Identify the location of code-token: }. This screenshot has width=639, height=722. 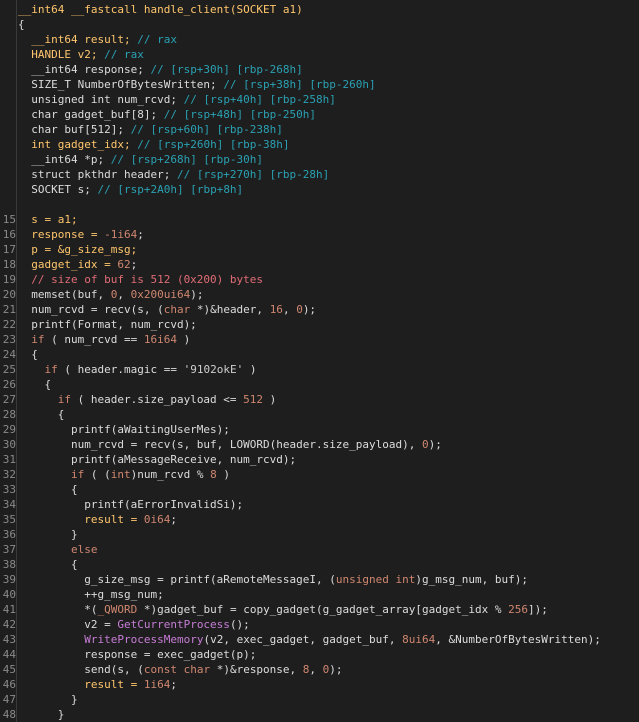
(48, 699).